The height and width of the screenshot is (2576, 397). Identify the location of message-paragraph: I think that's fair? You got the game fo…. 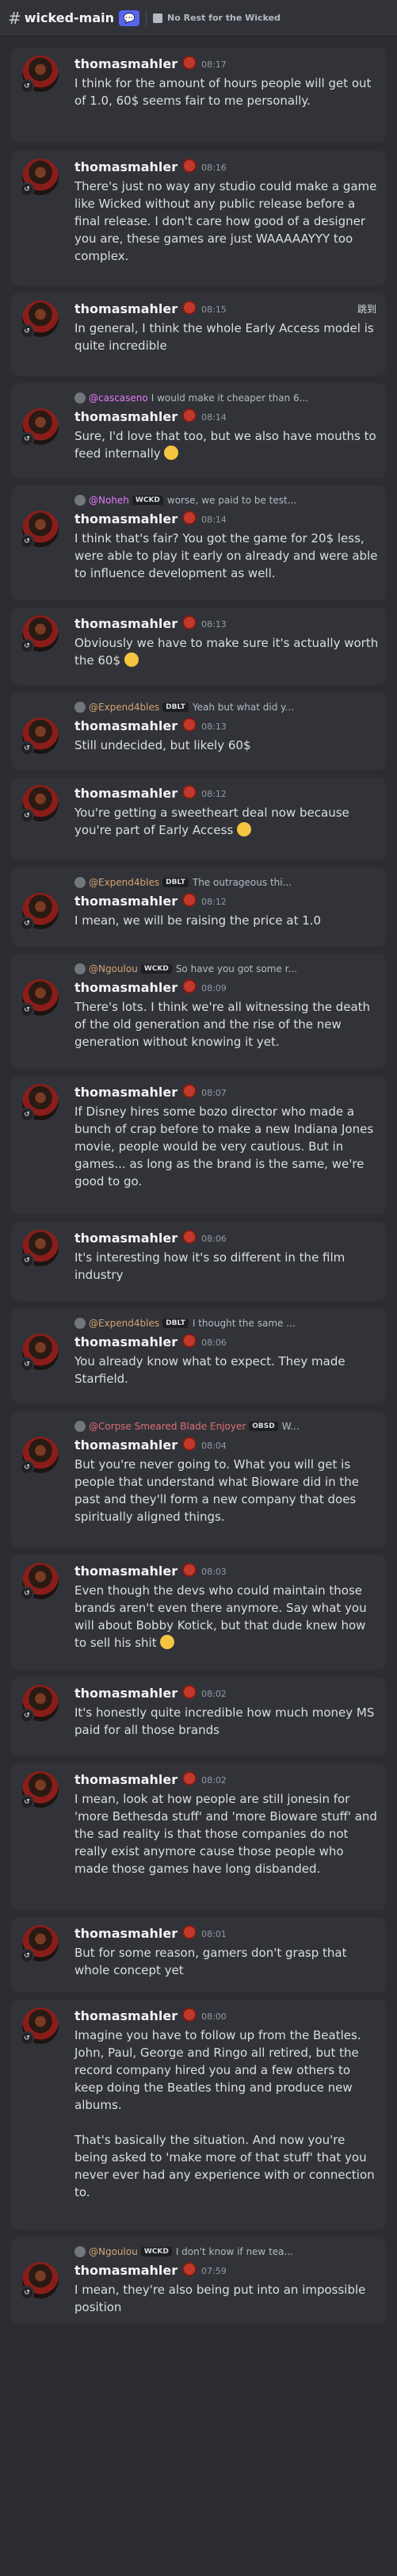
(226, 555).